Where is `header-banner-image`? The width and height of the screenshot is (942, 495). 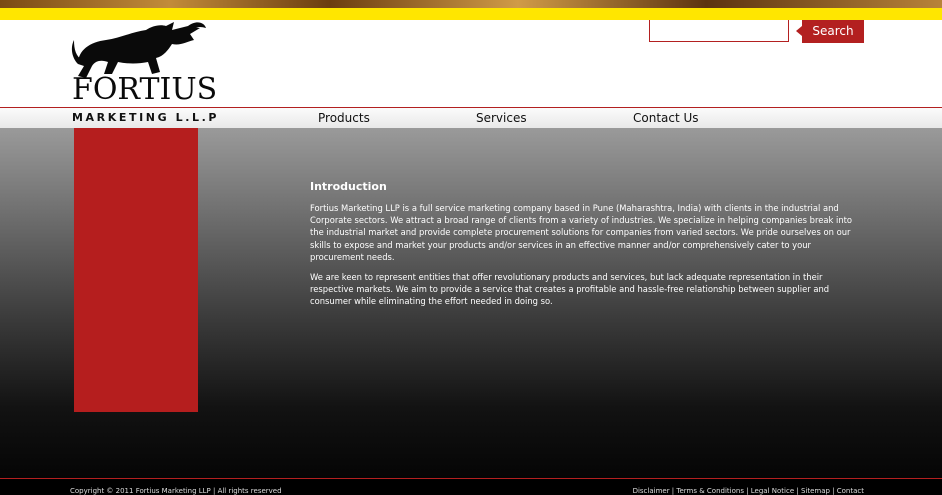
header-banner-image is located at coordinates (471, 4).